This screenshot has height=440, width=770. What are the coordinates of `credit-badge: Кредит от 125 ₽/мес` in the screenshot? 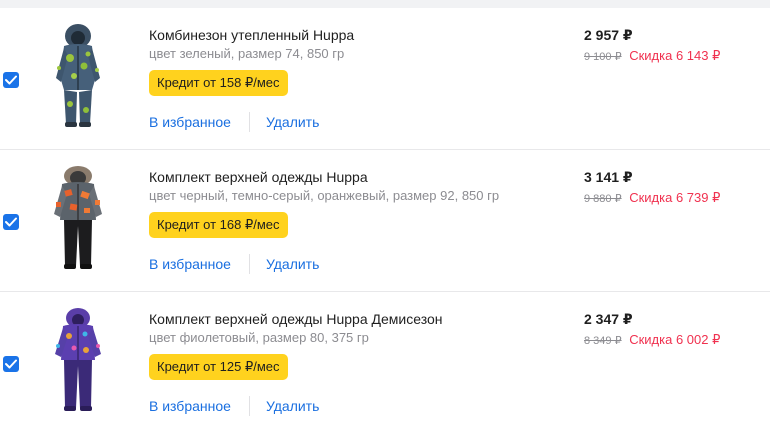 It's located at (218, 367).